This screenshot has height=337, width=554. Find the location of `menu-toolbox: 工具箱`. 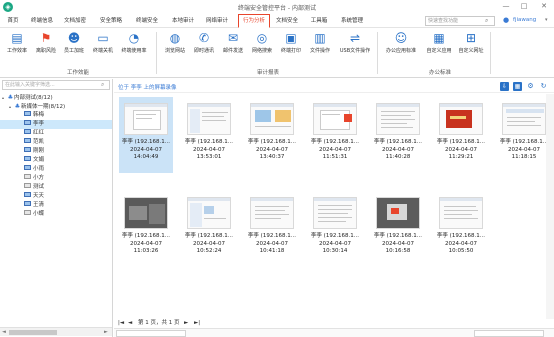

menu-toolbox: 工具箱 is located at coordinates (319, 21).